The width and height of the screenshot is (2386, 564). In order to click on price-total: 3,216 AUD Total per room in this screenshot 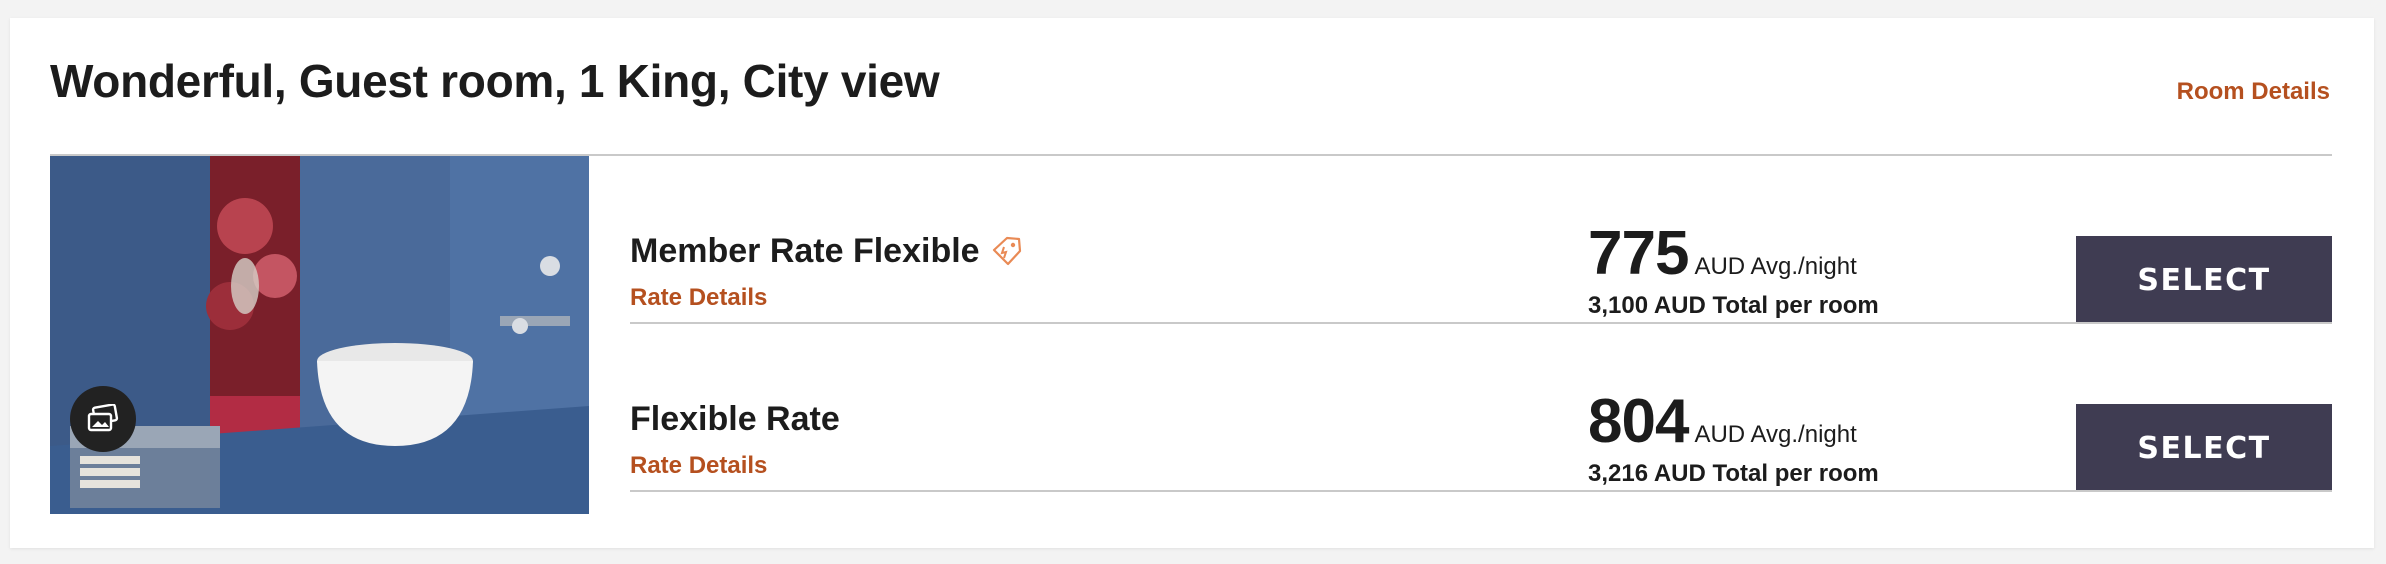, I will do `click(1733, 473)`.